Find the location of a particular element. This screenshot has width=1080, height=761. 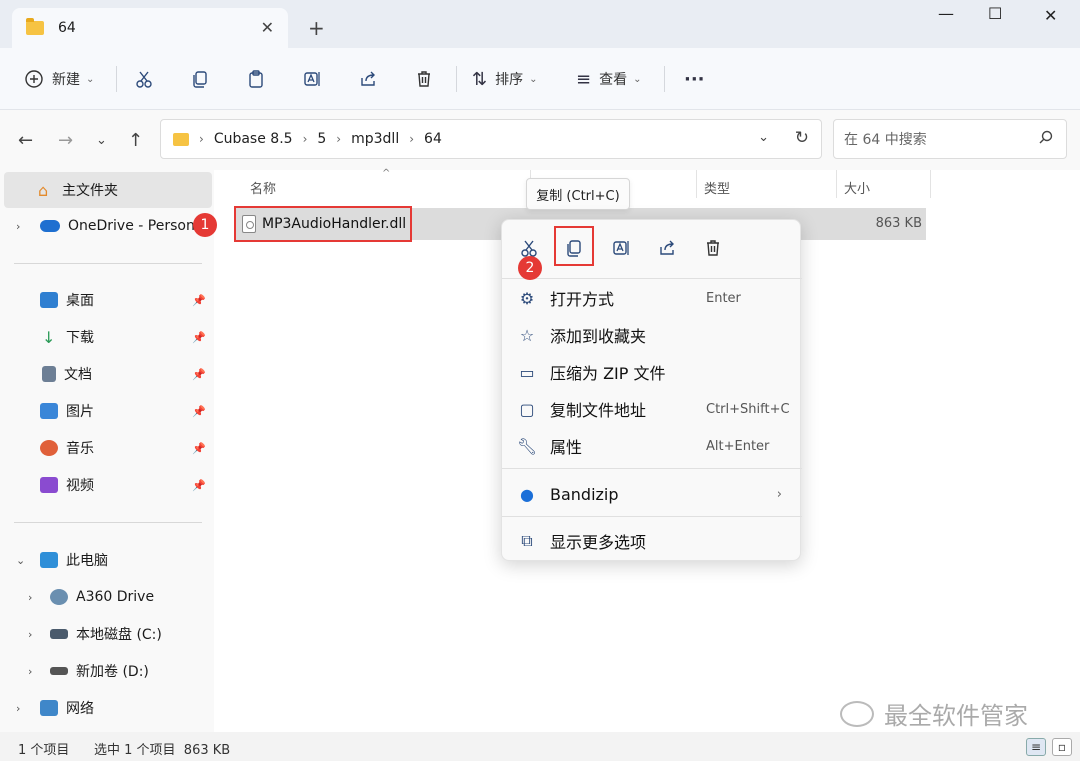

sidebar-item-desktop: 桌面 📌 is located at coordinates (106, 300).